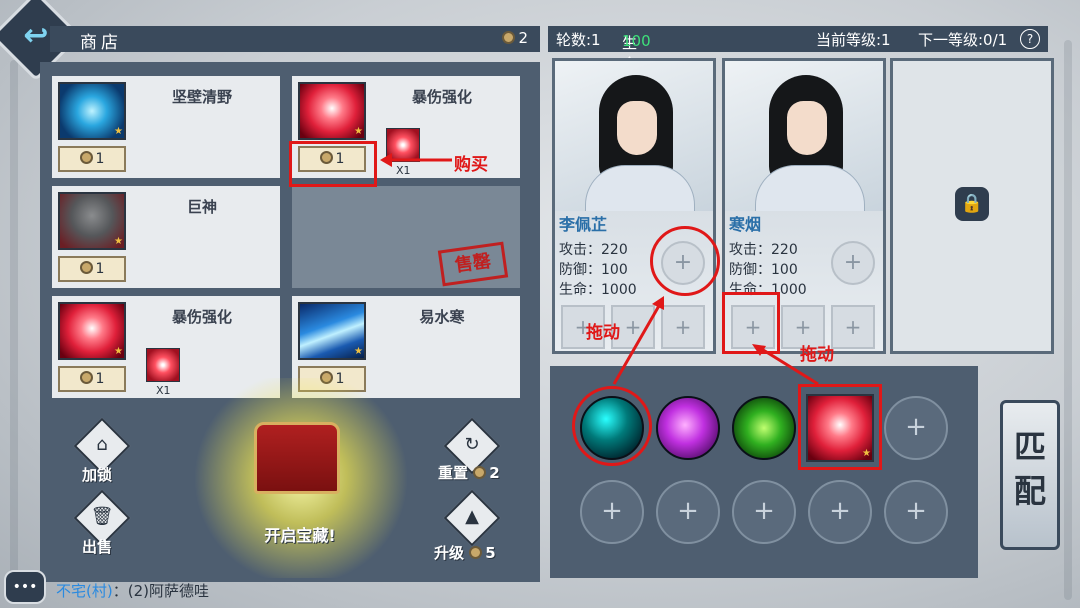 This screenshot has height=608, width=1080. I want to click on lock-label: 加锁, so click(97, 475).